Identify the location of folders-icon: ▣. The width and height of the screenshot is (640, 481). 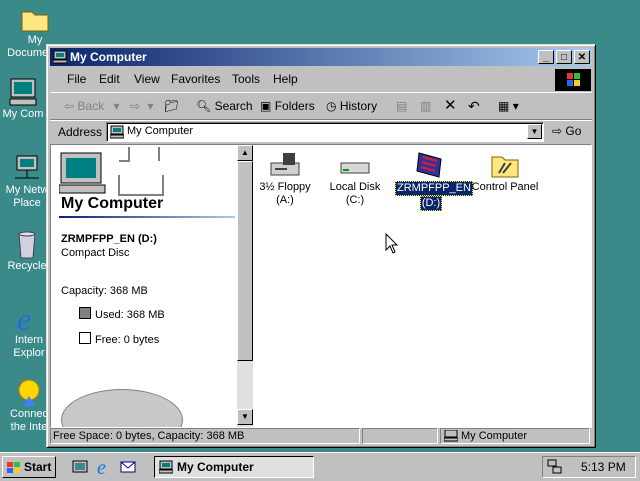
(266, 106).